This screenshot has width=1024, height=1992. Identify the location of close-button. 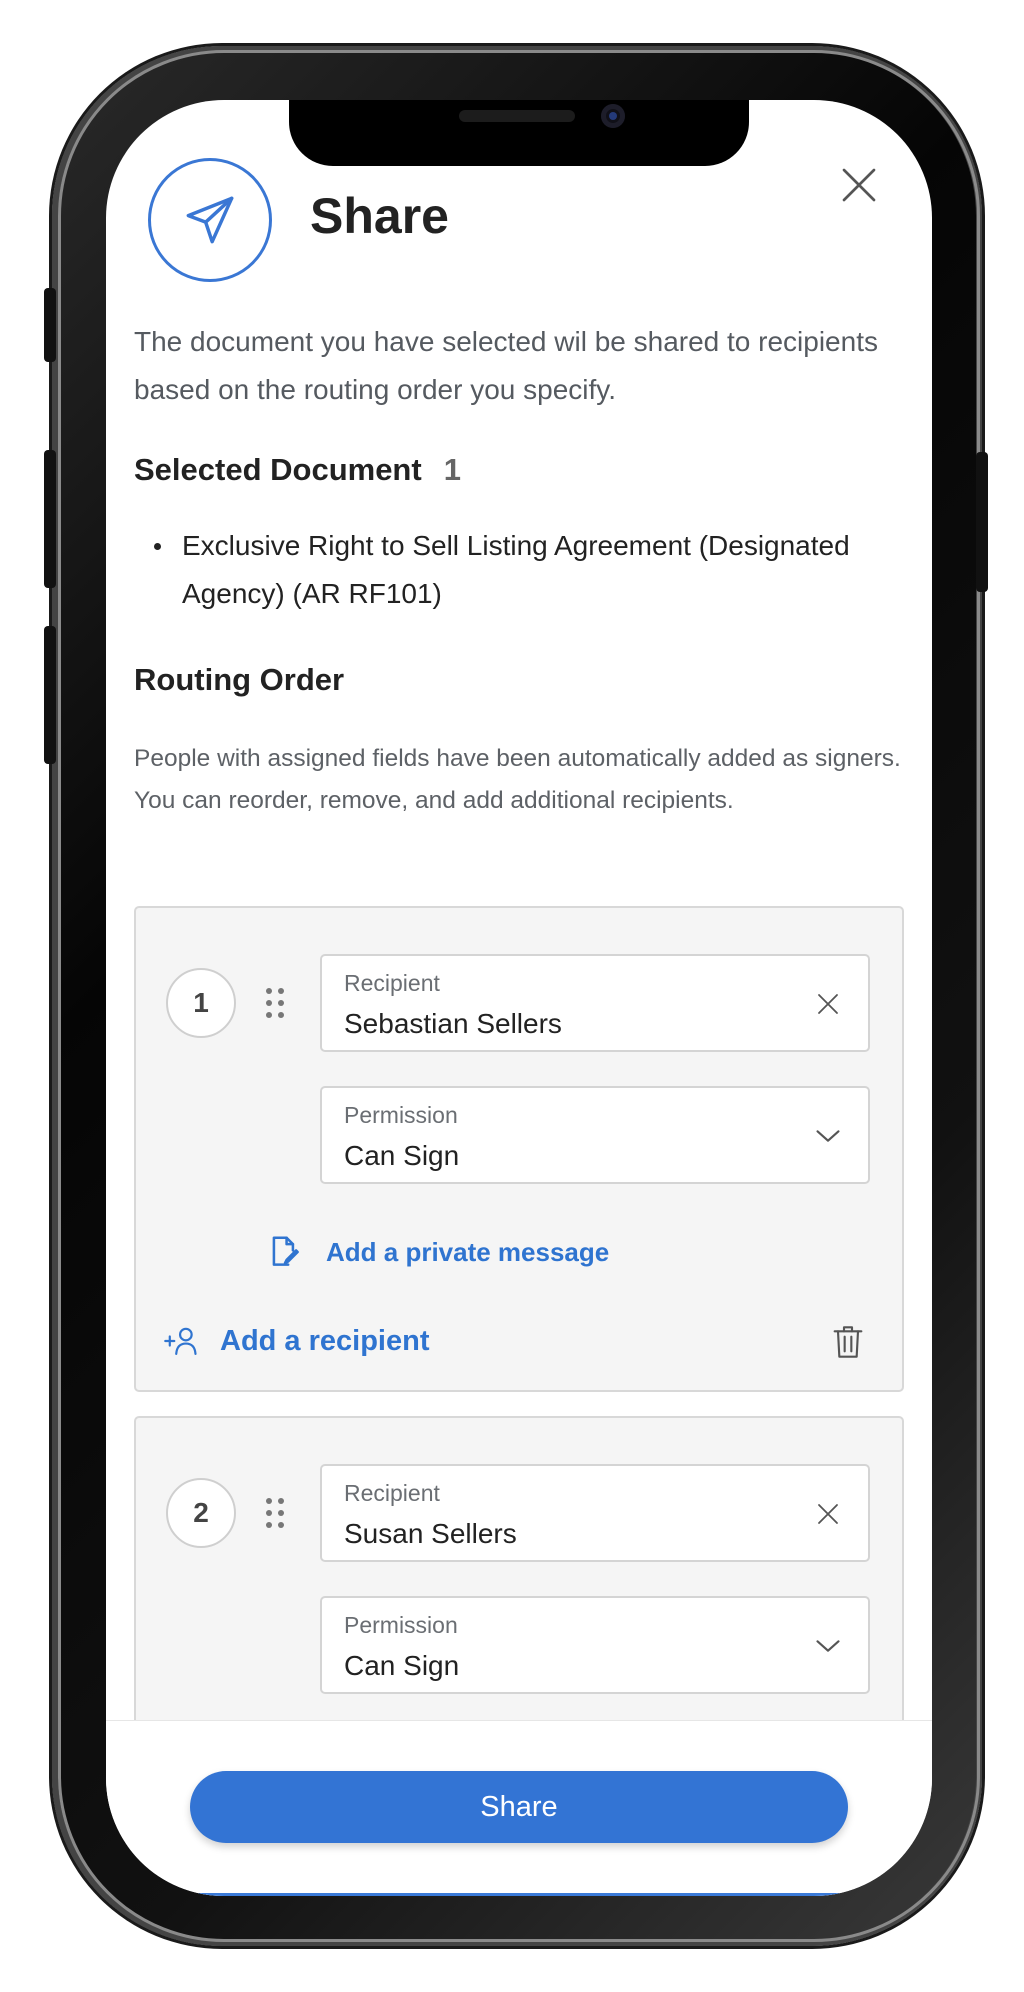
(859, 185).